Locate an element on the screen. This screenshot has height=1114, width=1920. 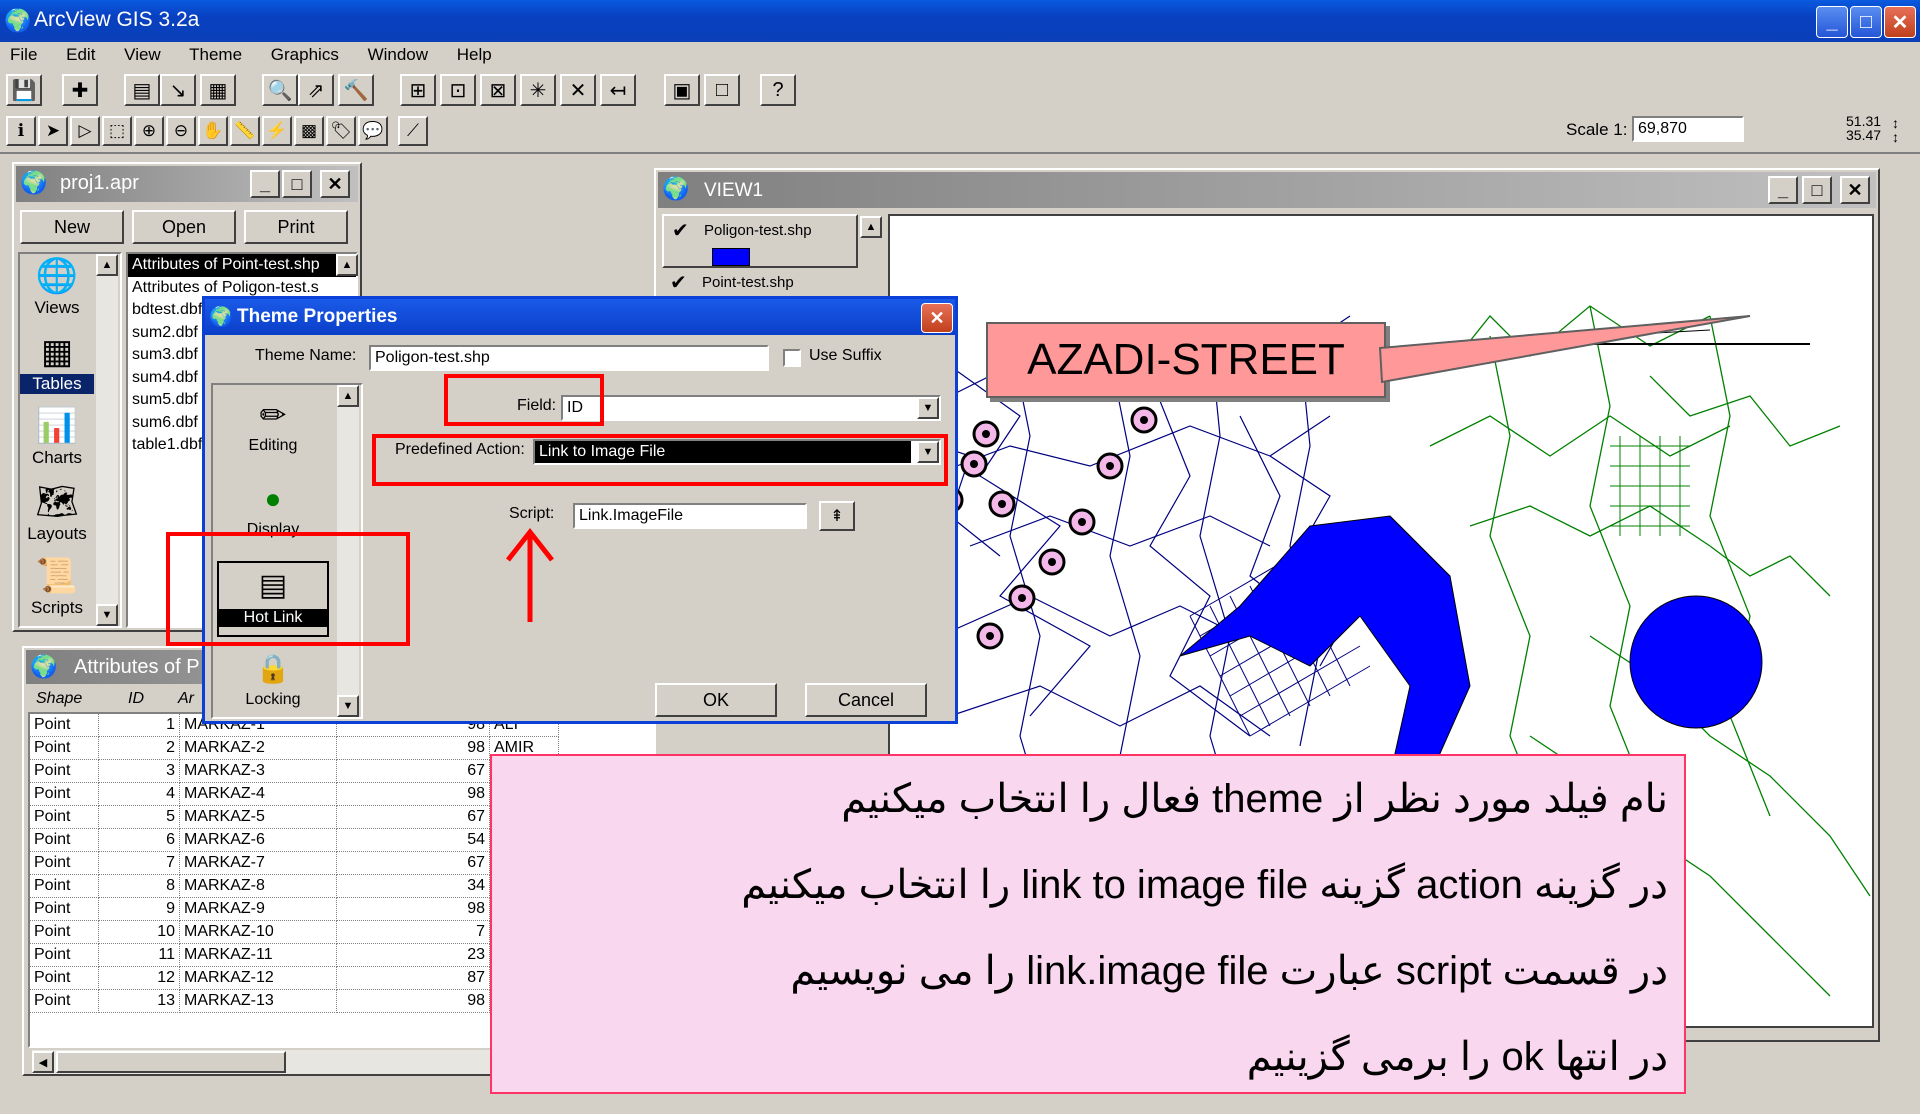
dialog-close-button: ✕ is located at coordinates (937, 318).